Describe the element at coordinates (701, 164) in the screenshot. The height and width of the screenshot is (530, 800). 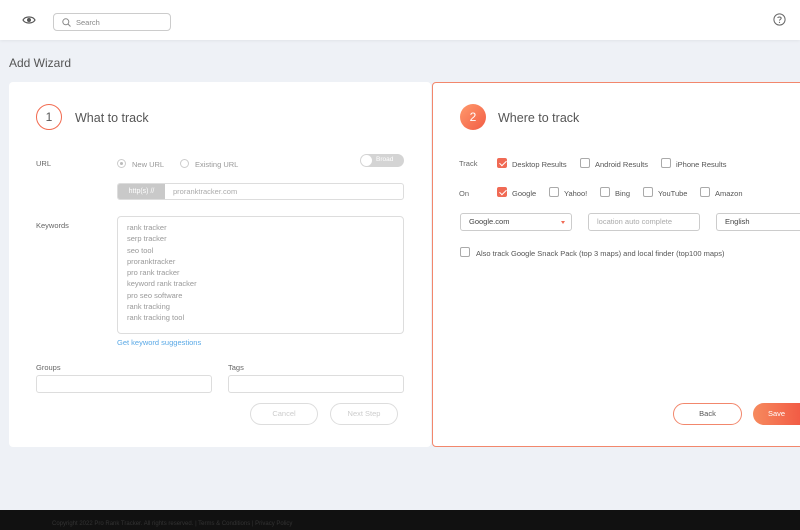
I see `iphone-results-label: iPhone Results` at that location.